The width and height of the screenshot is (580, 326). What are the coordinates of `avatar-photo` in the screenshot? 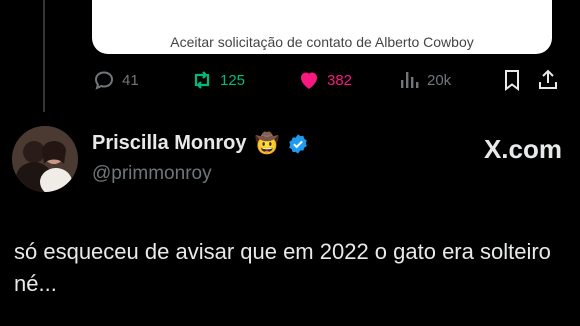 It's located at (45, 159).